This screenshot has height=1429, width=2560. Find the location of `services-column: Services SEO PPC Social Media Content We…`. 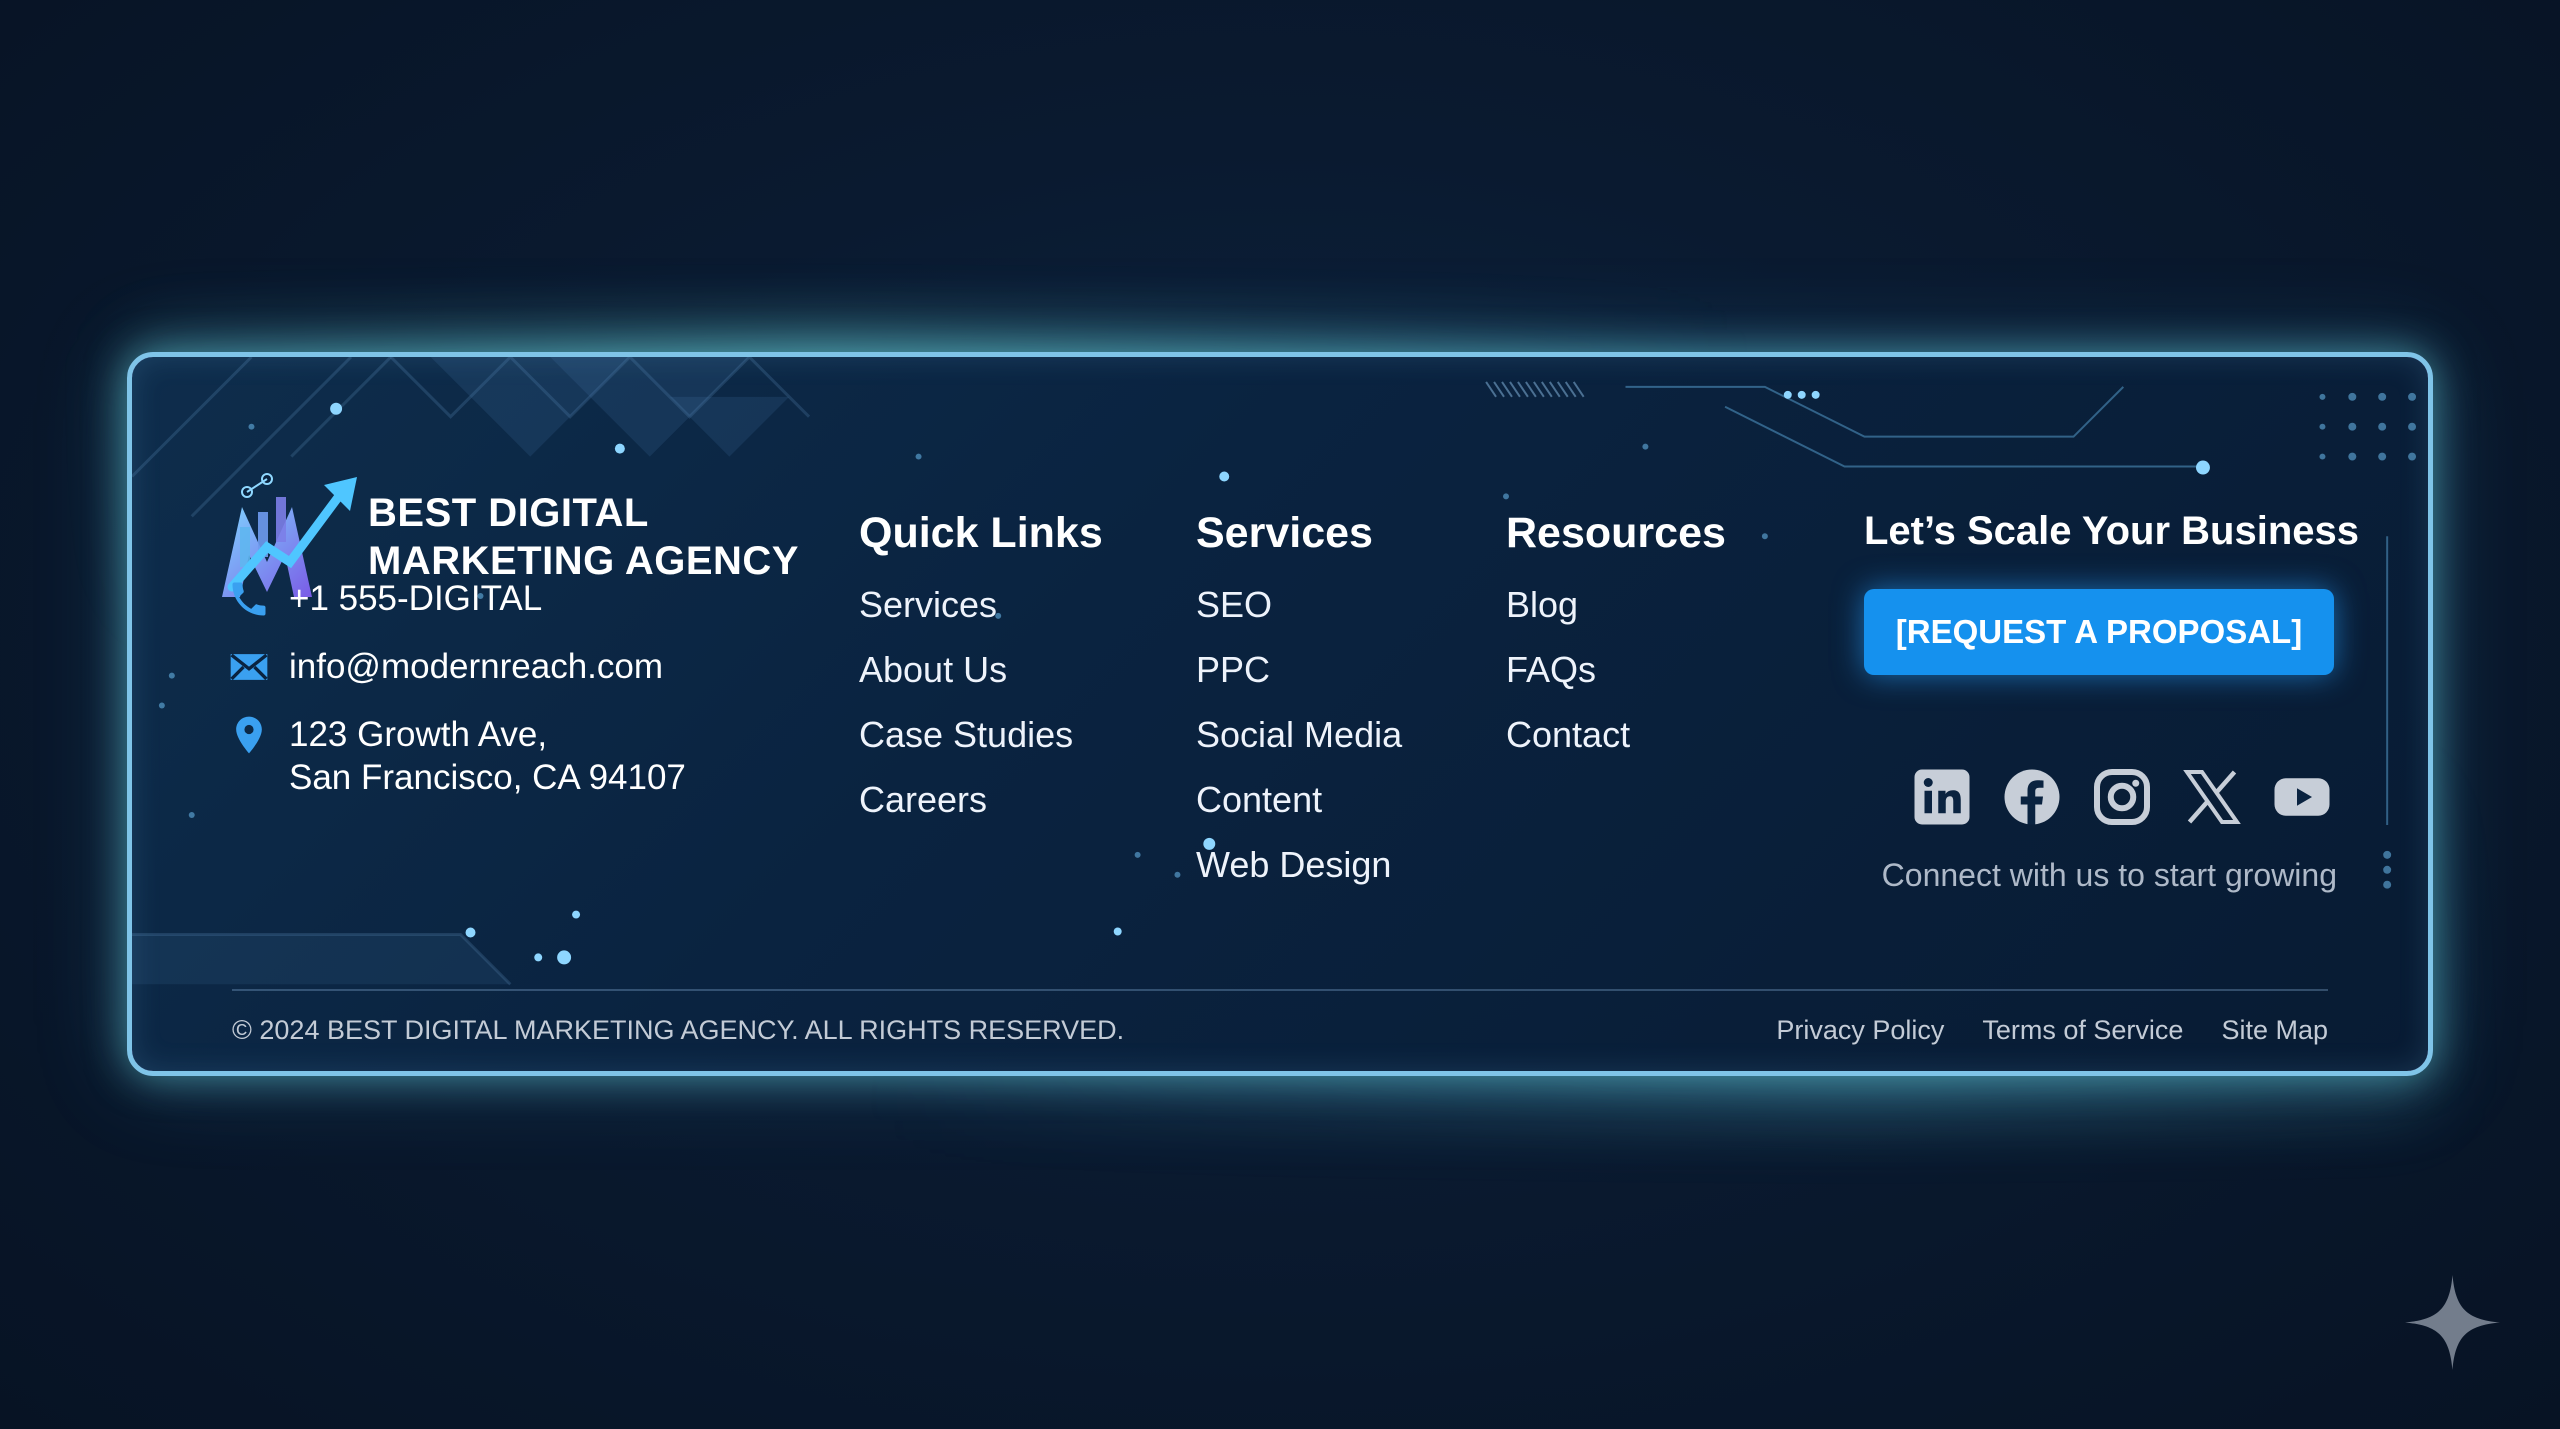

services-column: Services SEO PPC Social Media Content We… is located at coordinates (1299, 703).